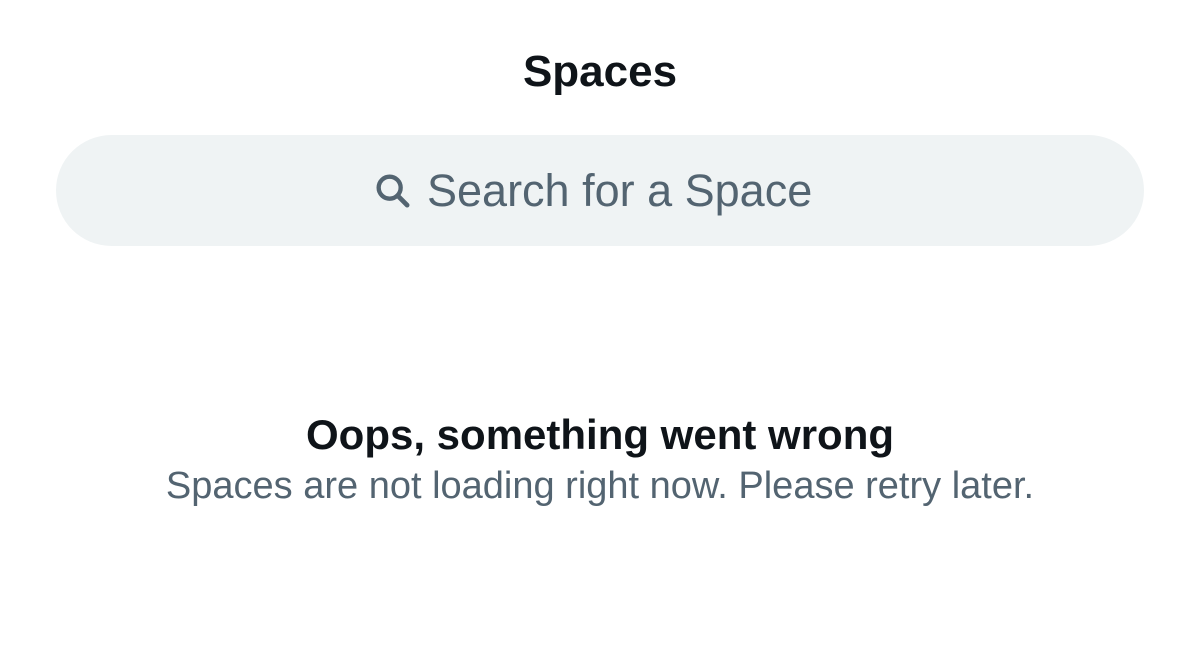  What do you see at coordinates (600, 434) in the screenshot?
I see `error-title: Oops, something went wrong` at bounding box center [600, 434].